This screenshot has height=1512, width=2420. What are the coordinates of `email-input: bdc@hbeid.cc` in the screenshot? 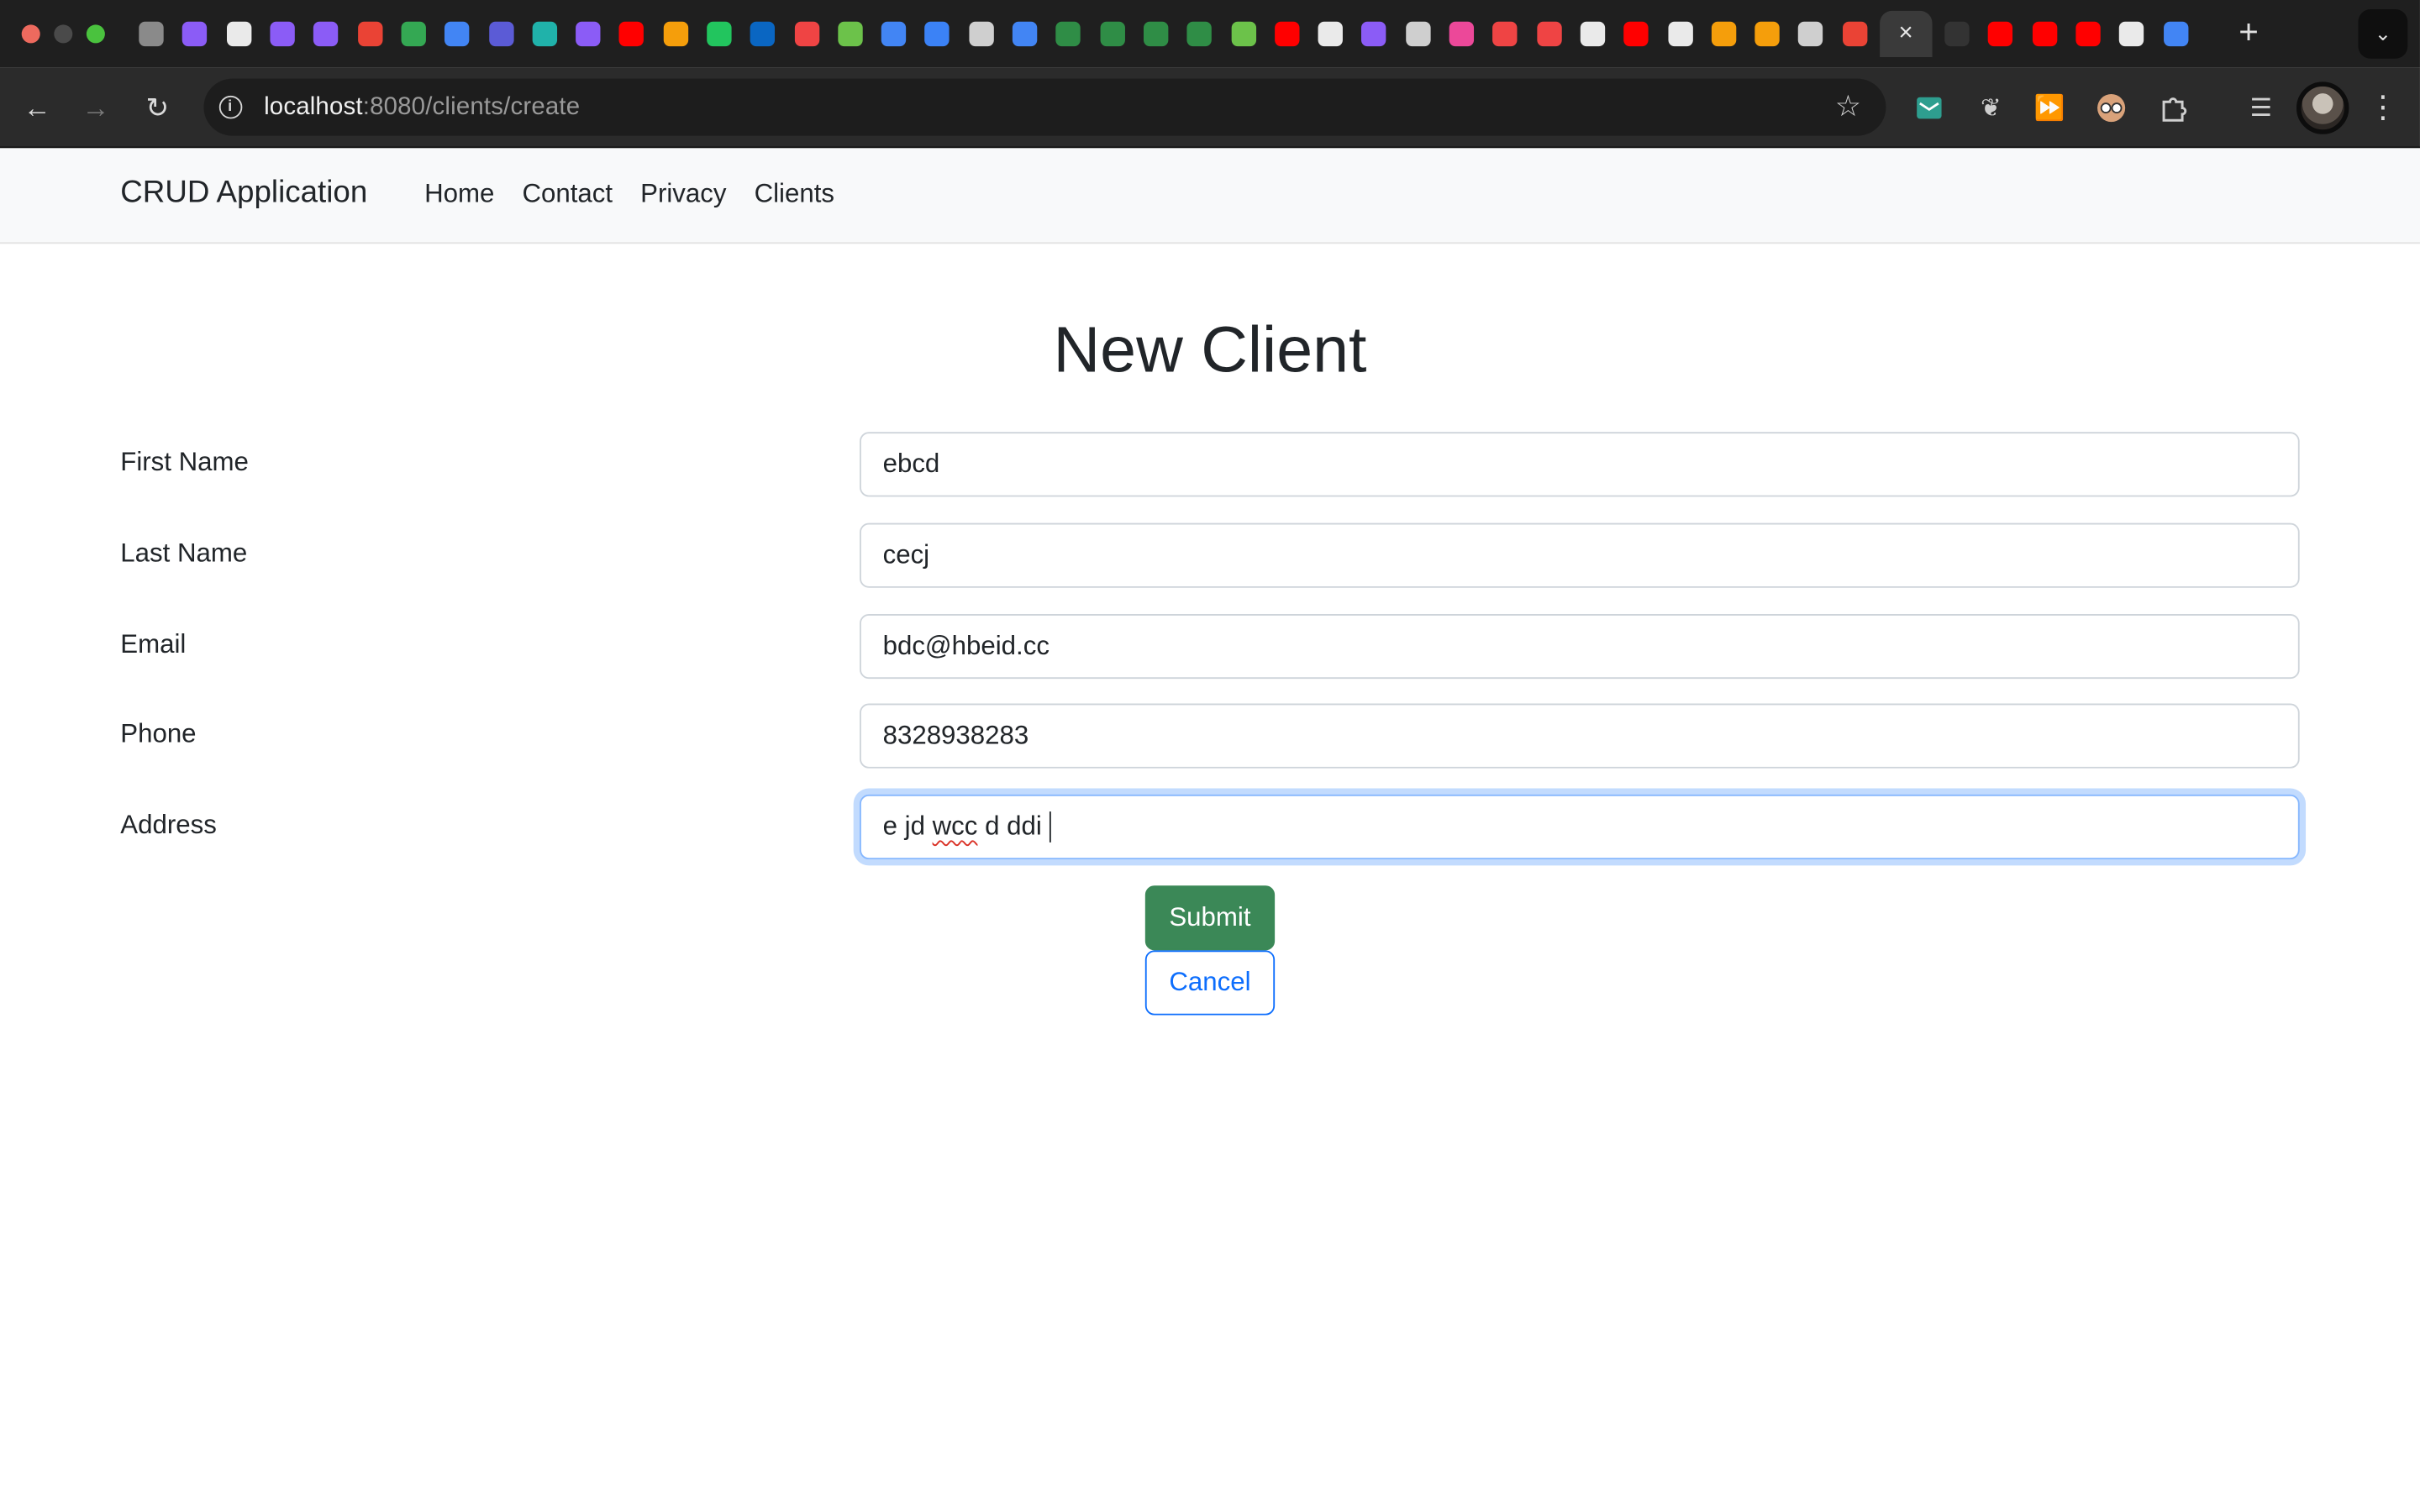 It's located at (1580, 647).